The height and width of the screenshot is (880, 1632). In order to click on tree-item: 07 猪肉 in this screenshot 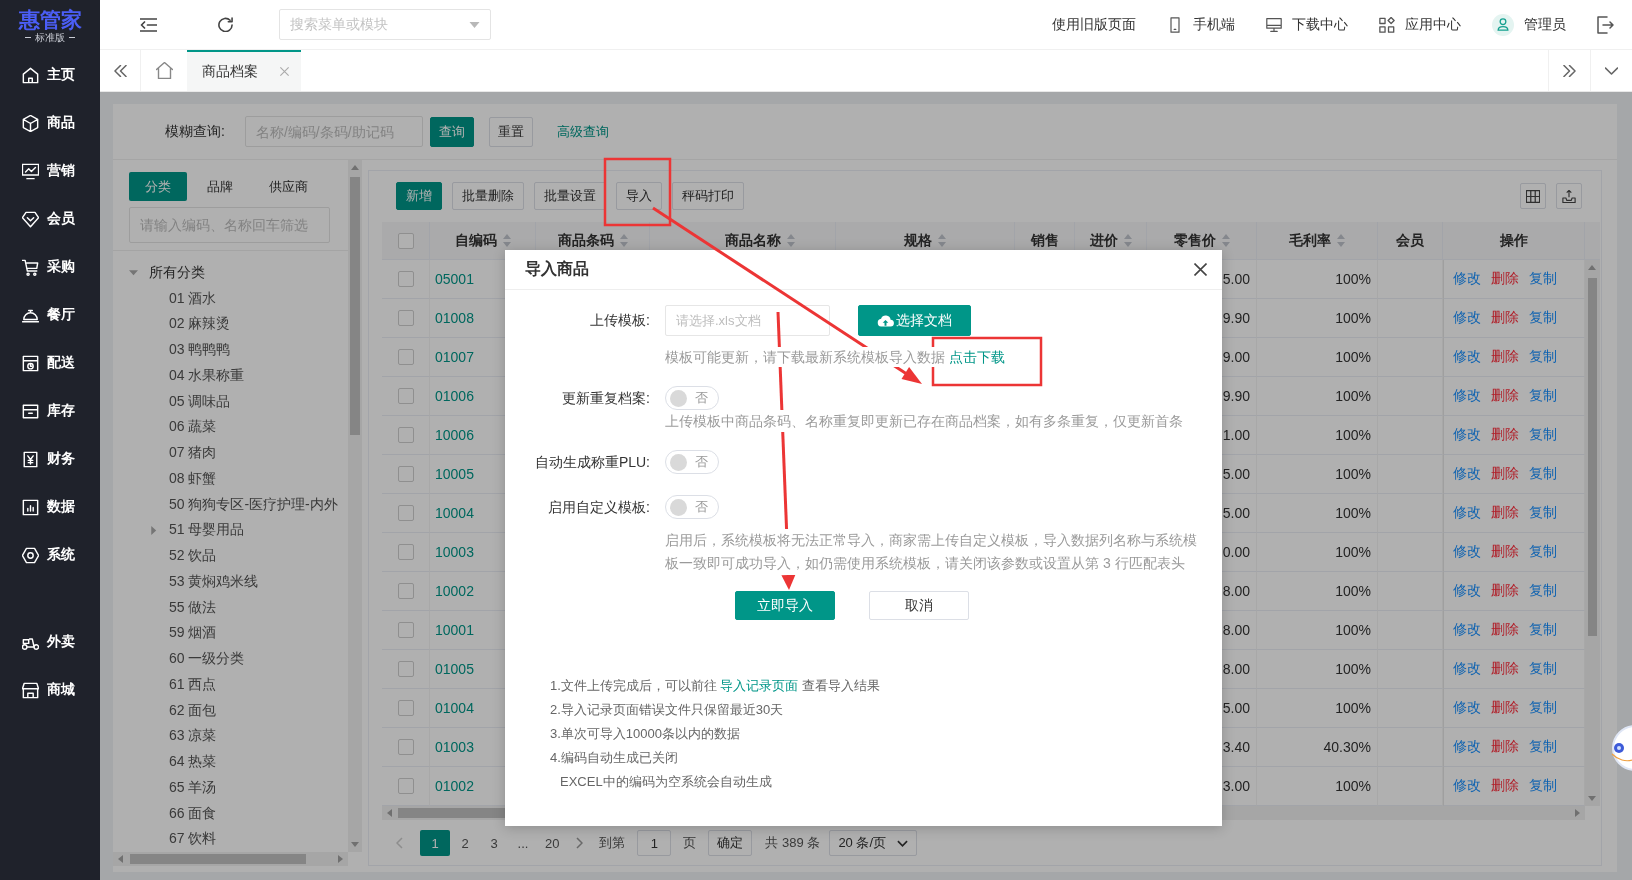, I will do `click(230, 453)`.